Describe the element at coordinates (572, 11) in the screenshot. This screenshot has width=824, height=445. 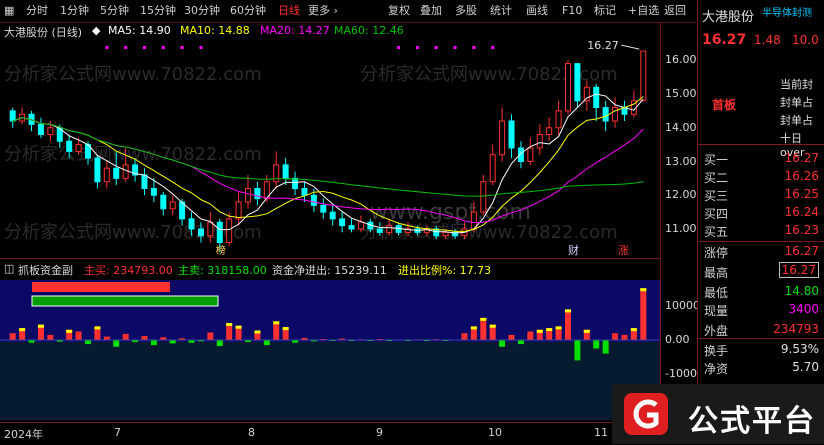
I see `tool-f10: F10` at that location.